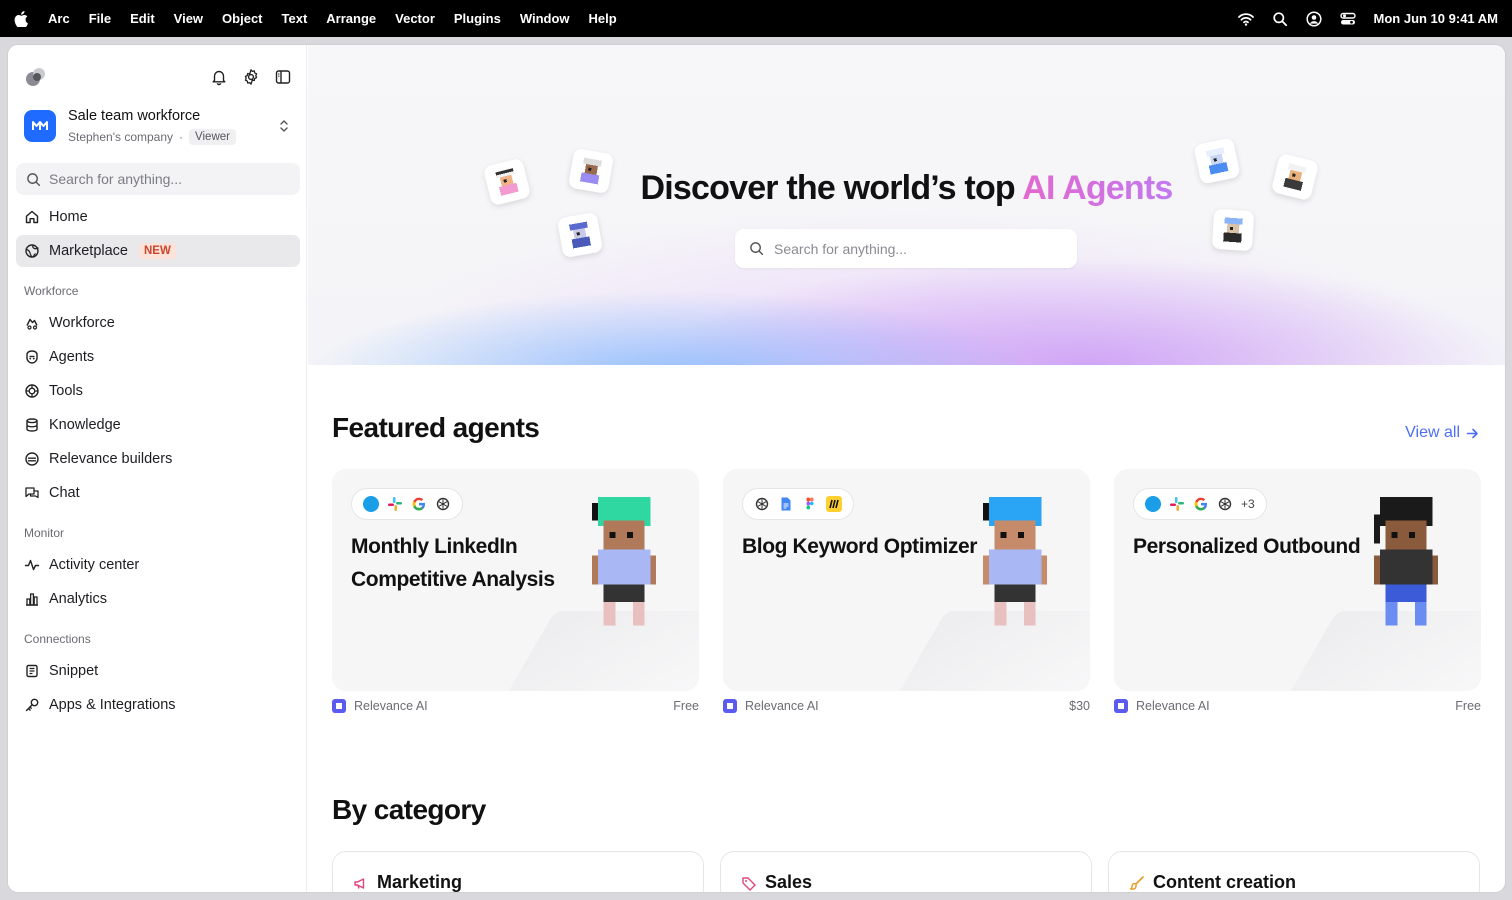  Describe the element at coordinates (32, 391) in the screenshot. I see `tool-icon` at that location.